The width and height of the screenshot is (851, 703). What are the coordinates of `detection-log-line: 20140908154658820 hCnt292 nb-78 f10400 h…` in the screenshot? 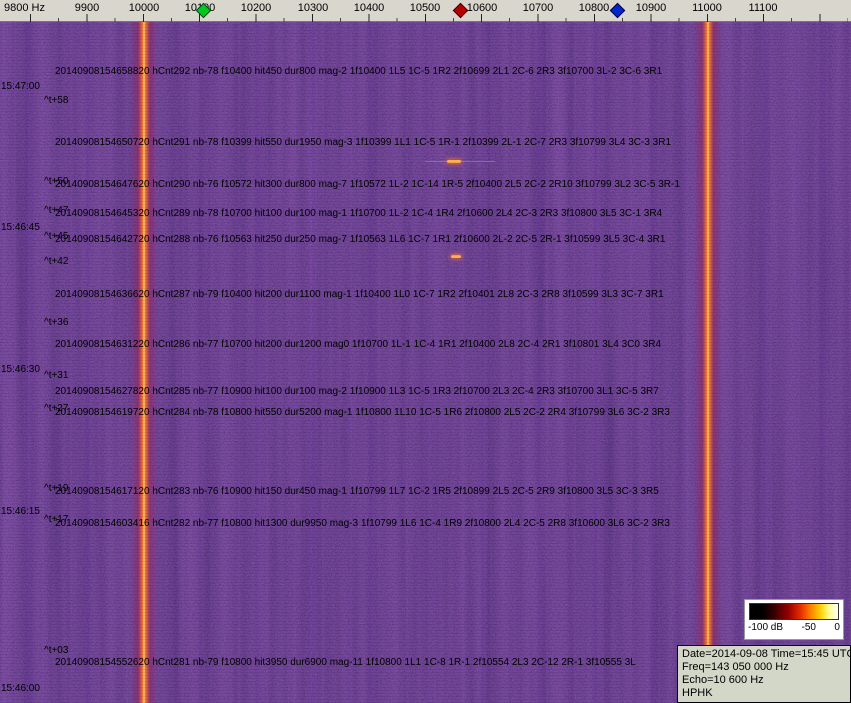 It's located at (359, 71).